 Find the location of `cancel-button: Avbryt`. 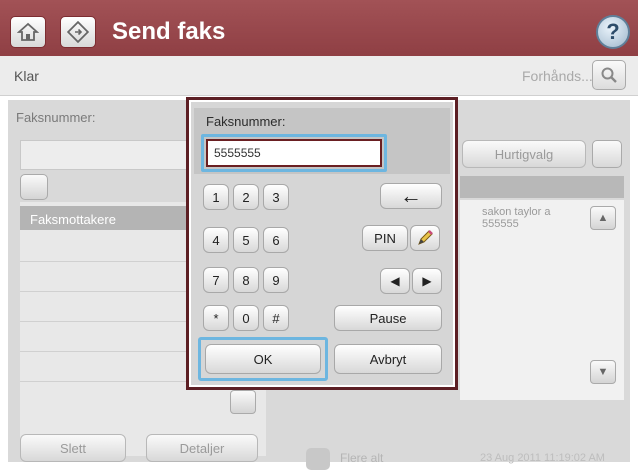

cancel-button: Avbryt is located at coordinates (388, 359).